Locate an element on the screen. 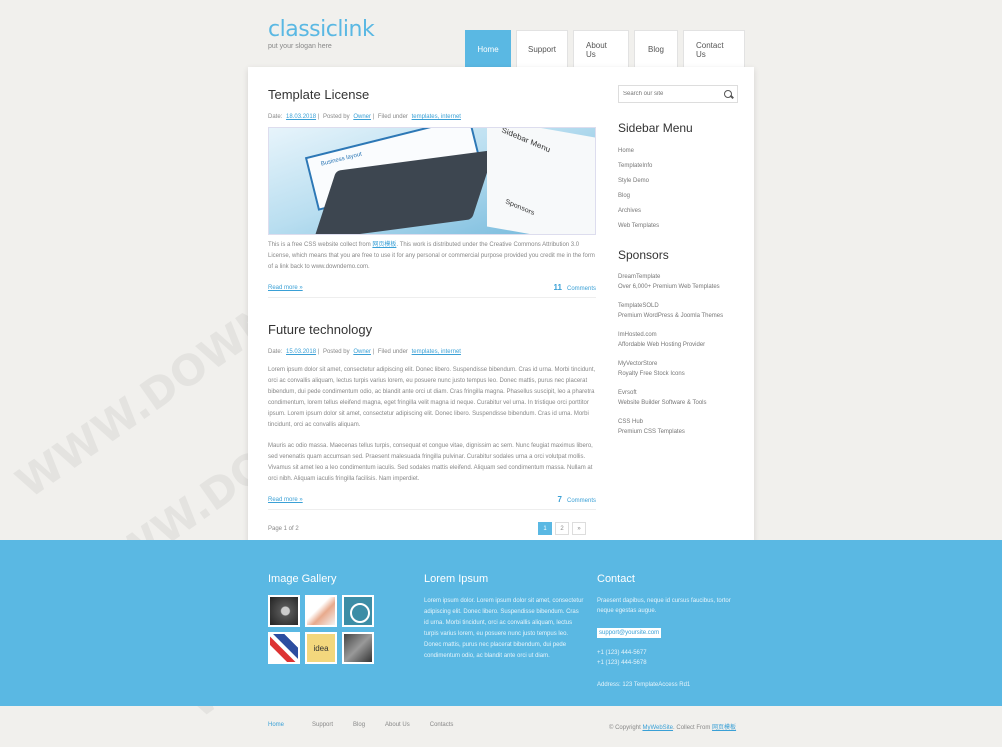 Image resolution: width=1002 pixels, height=747 pixels. sidebar-item-web-templates: Web Templates is located at coordinates (678, 226).